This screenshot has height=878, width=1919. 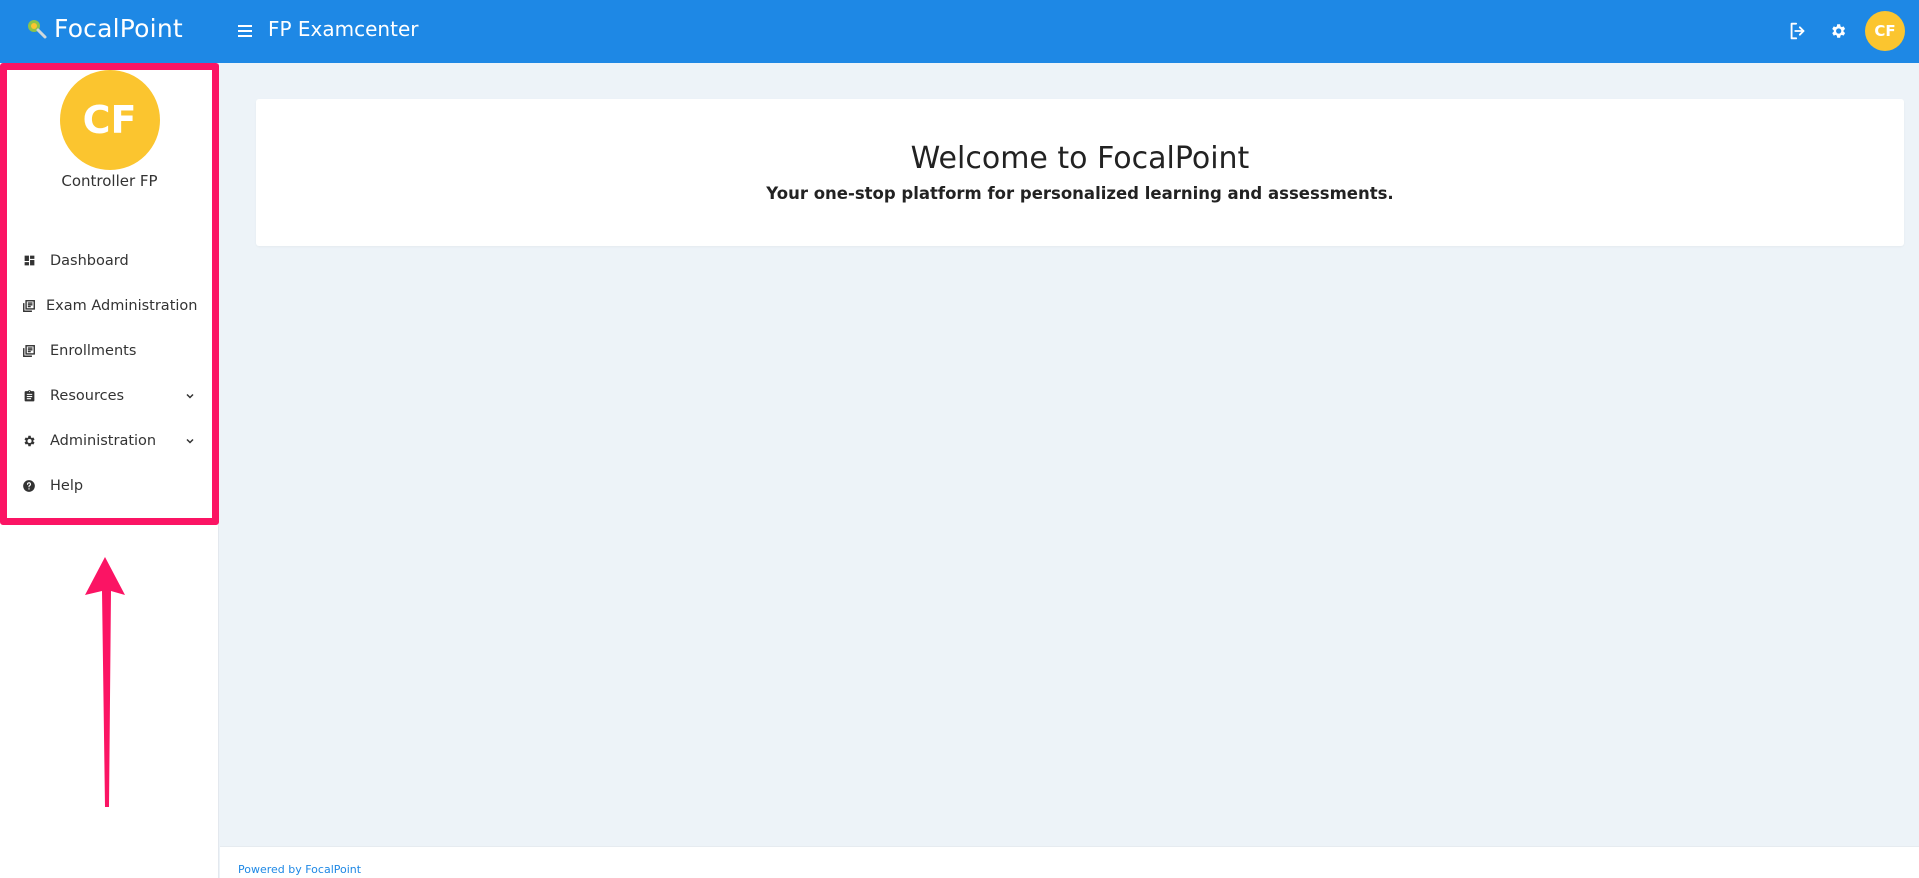 What do you see at coordinates (122, 305) in the screenshot?
I see `sidebar-item-label: Exam Administration` at bounding box center [122, 305].